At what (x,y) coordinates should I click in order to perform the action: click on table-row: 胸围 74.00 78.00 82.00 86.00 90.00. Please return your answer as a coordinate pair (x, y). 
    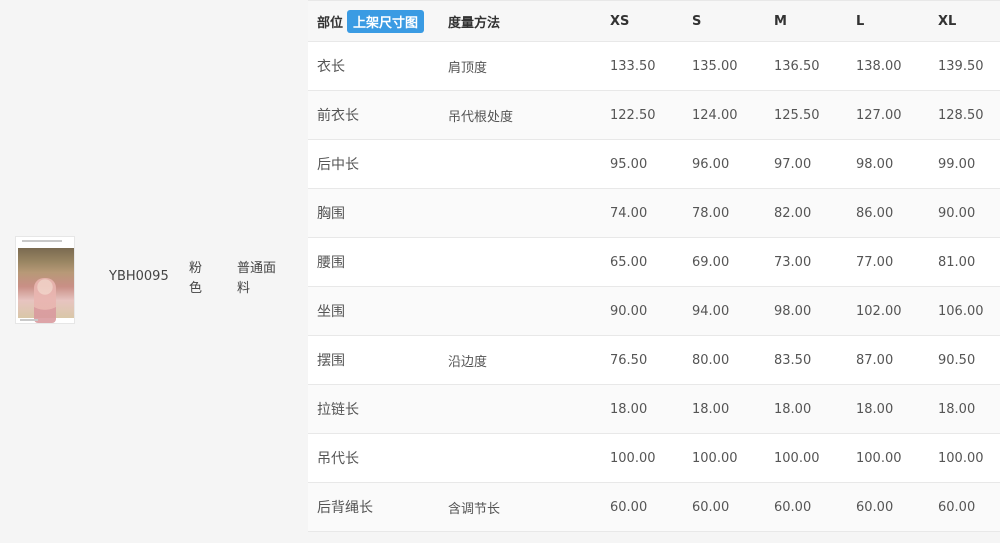
    Looking at the image, I should click on (654, 213).